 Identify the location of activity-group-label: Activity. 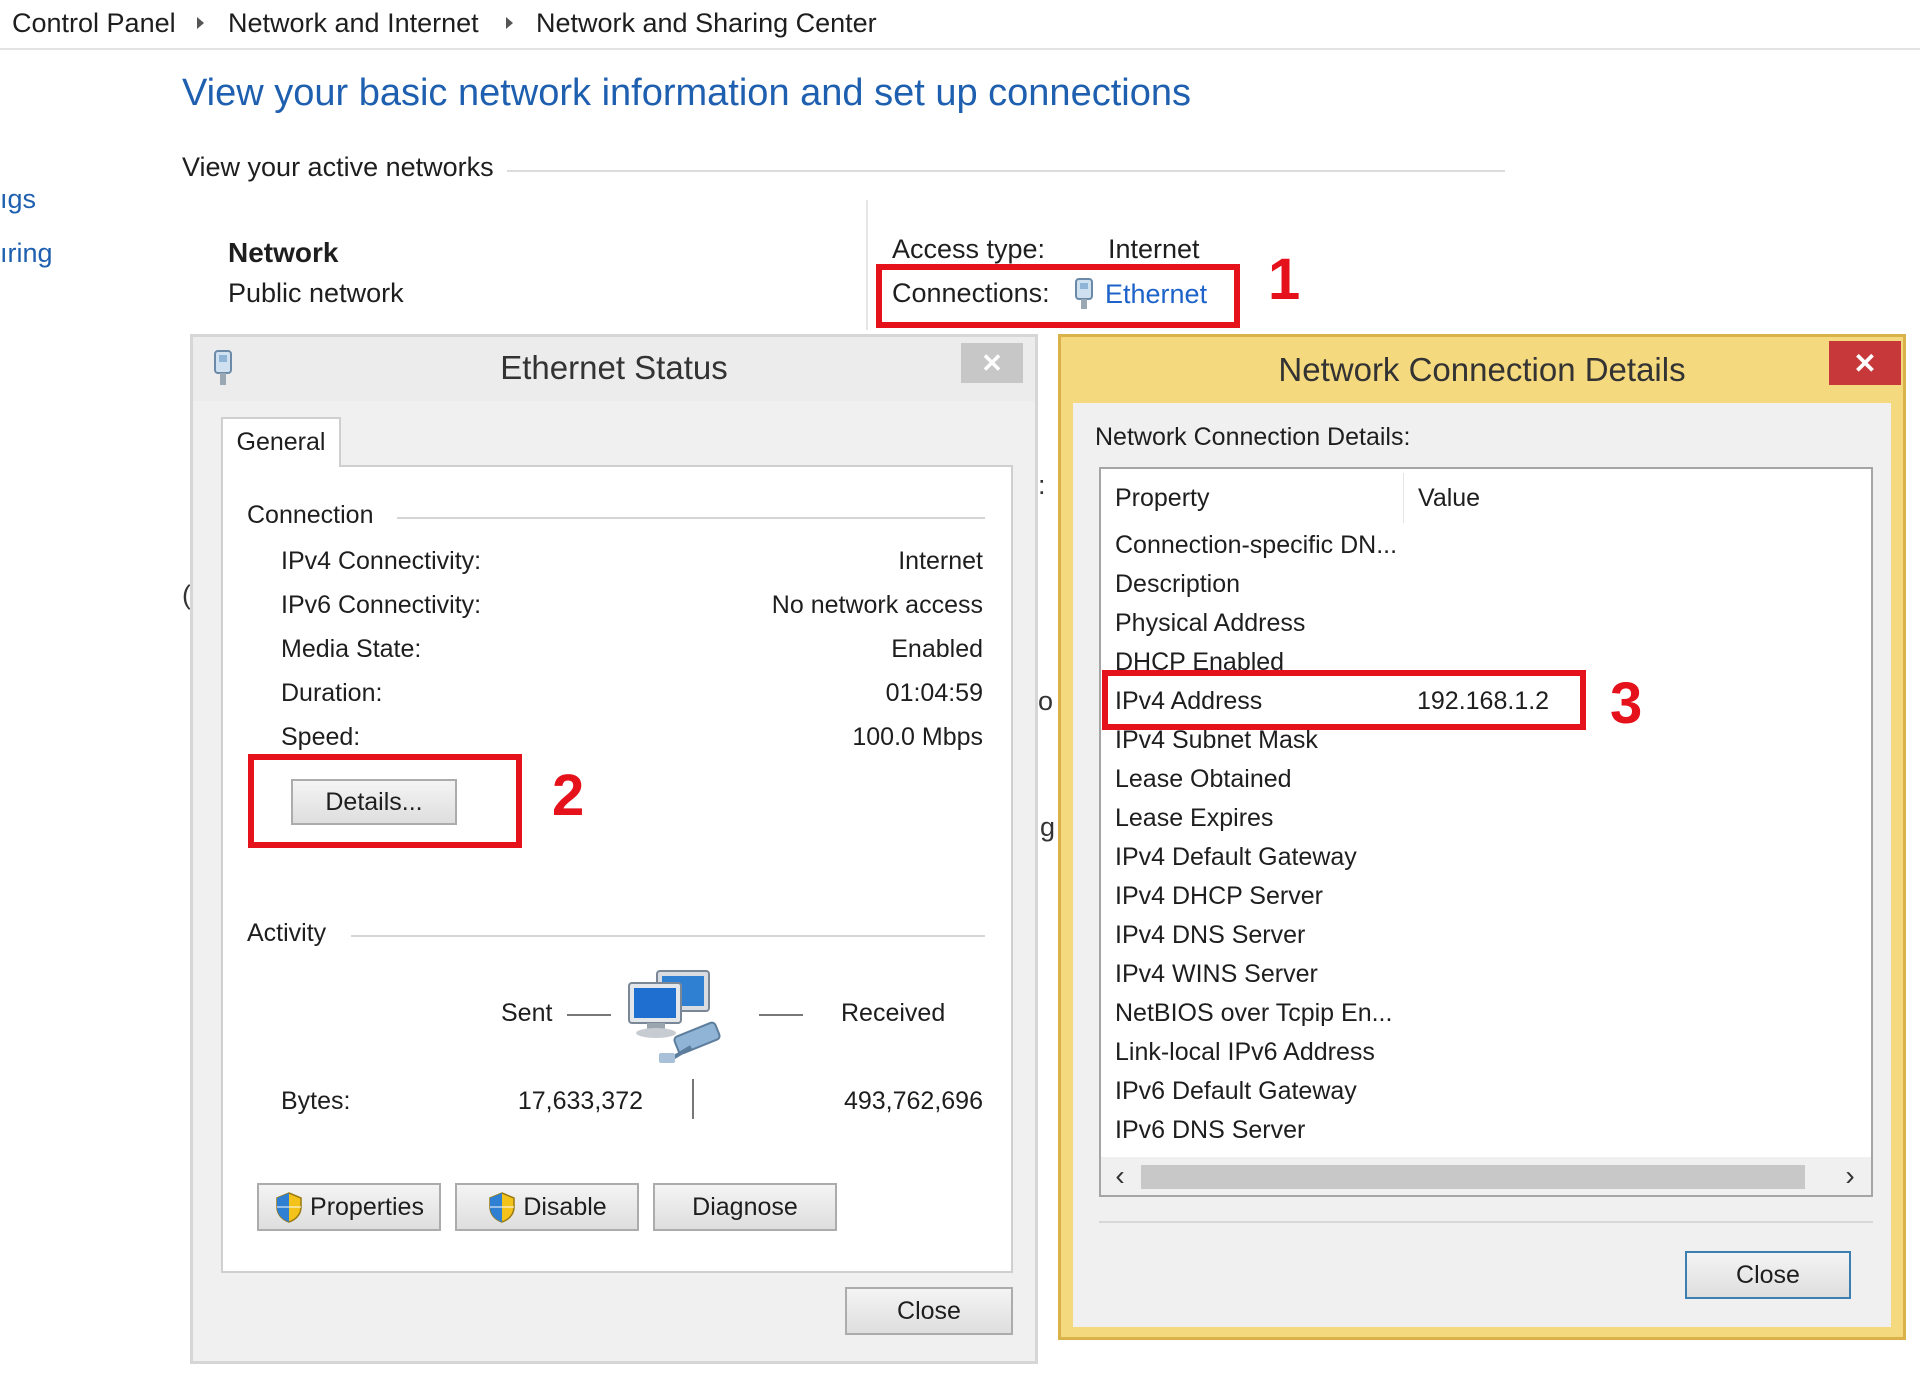
(287, 933).